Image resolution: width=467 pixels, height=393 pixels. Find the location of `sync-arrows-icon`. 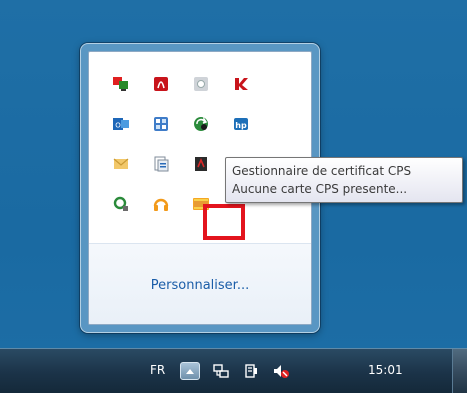

sync-arrows-icon is located at coordinates (201, 124).